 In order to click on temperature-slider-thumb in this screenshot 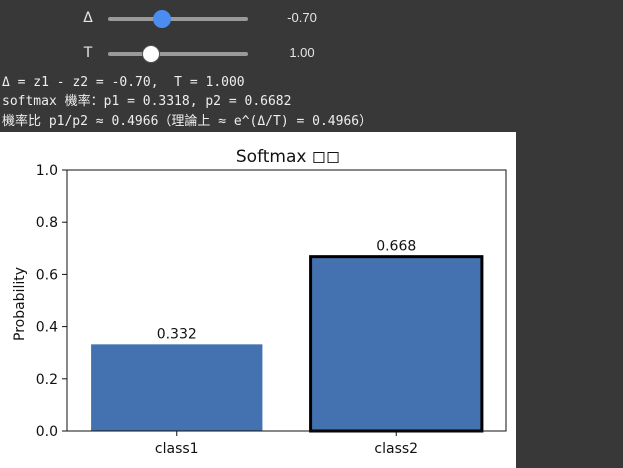, I will do `click(151, 54)`.